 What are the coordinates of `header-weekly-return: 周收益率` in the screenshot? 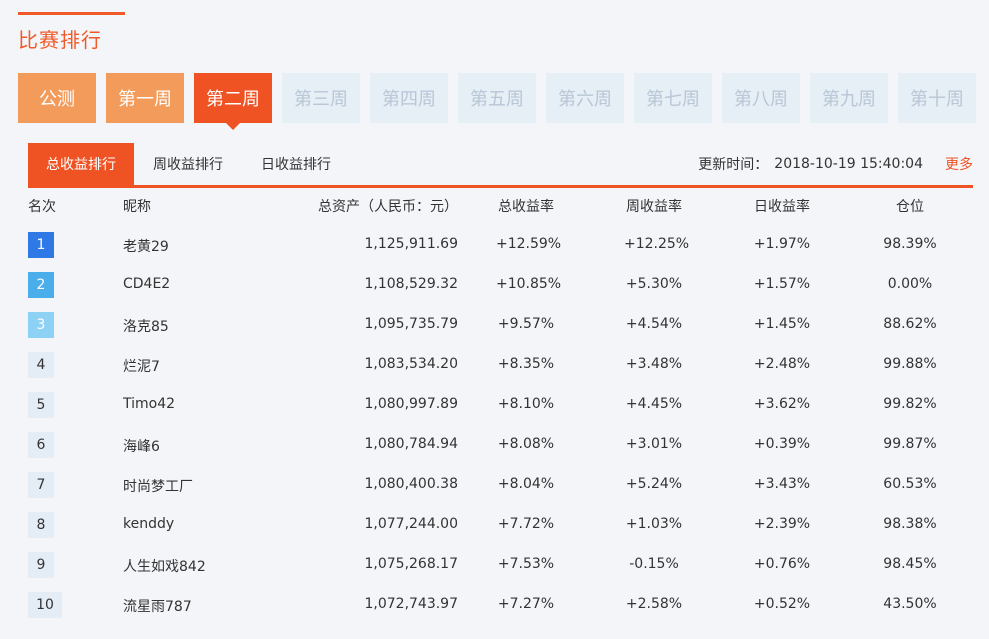 It's located at (654, 207).